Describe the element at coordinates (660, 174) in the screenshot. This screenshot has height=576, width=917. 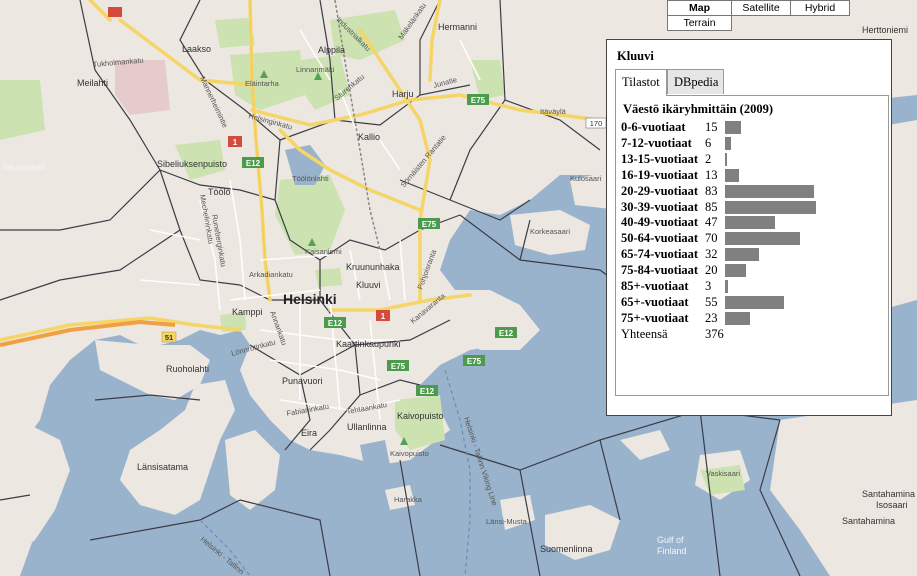
I see `age-group-label: 16-19-vuotiaat` at that location.